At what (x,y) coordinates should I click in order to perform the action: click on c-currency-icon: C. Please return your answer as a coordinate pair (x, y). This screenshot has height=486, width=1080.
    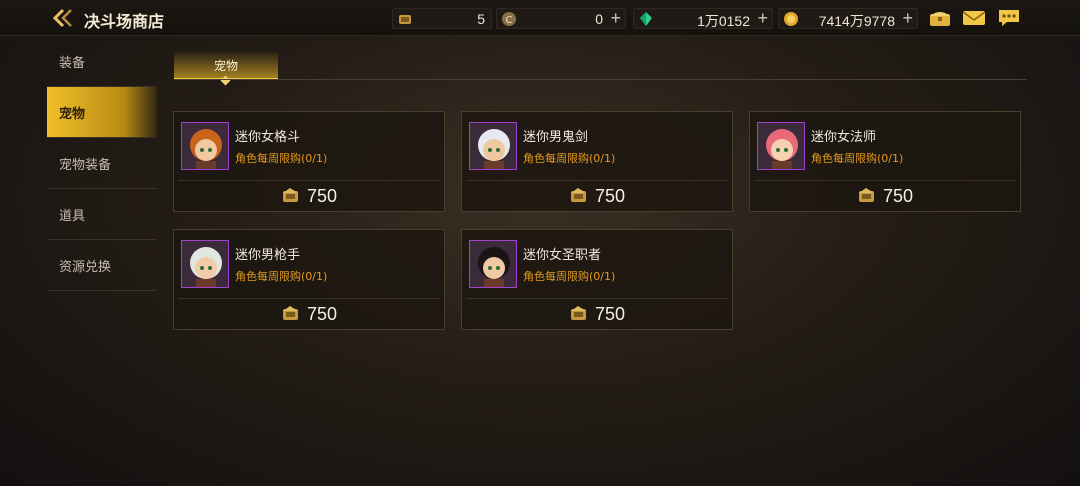
    Looking at the image, I should click on (509, 19).